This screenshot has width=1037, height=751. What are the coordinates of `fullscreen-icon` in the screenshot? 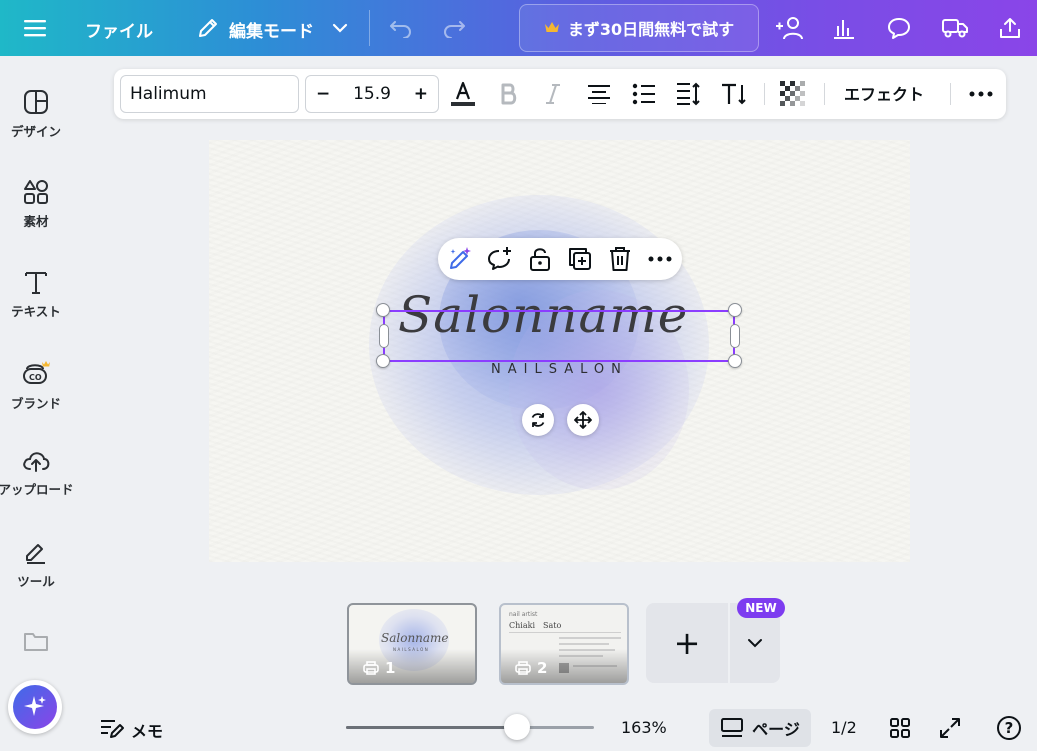 It's located at (950, 728).